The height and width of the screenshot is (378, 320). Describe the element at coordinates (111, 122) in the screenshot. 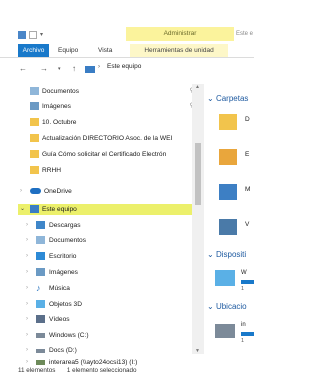

I see `nav-item-octubre: 10. Octubre` at that location.